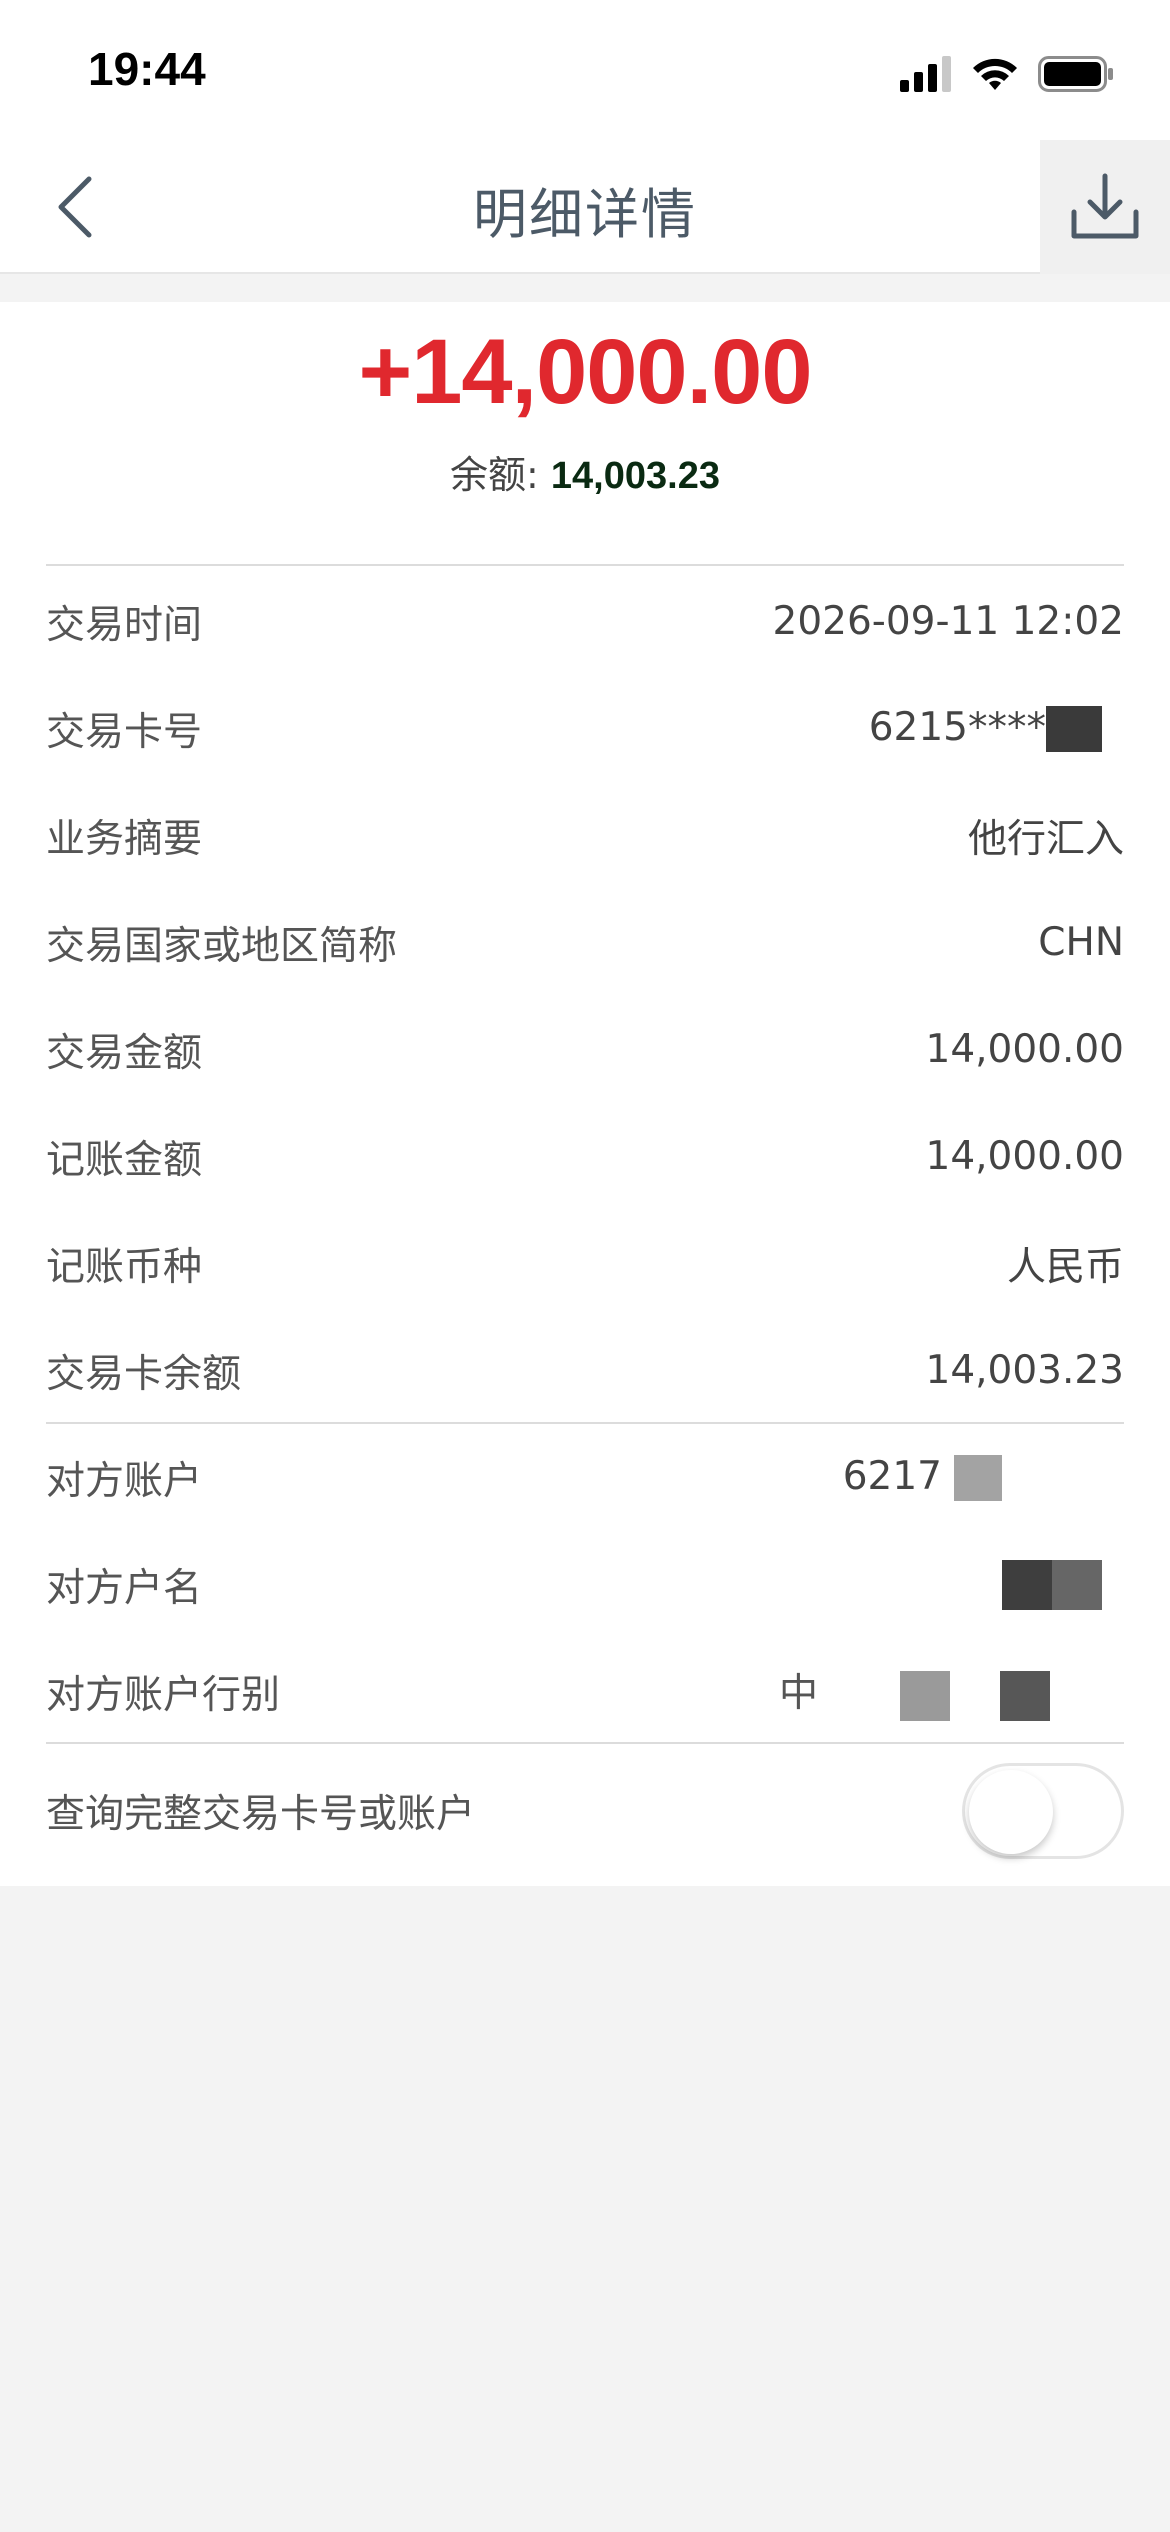 This screenshot has height=2532, width=1170. I want to click on detail-label: 对方户名, so click(124, 1588).